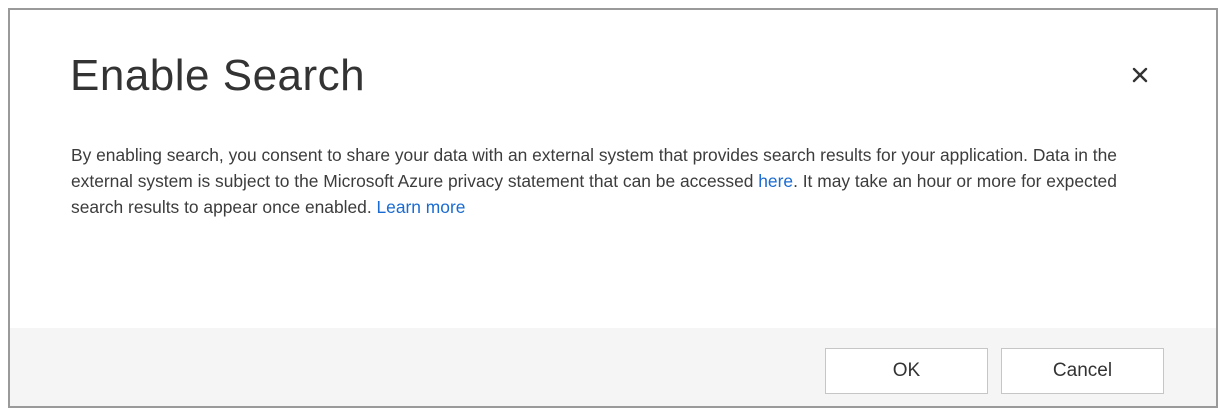 This screenshot has width=1228, height=418. I want to click on dialog-title: Enable Search, so click(218, 75).